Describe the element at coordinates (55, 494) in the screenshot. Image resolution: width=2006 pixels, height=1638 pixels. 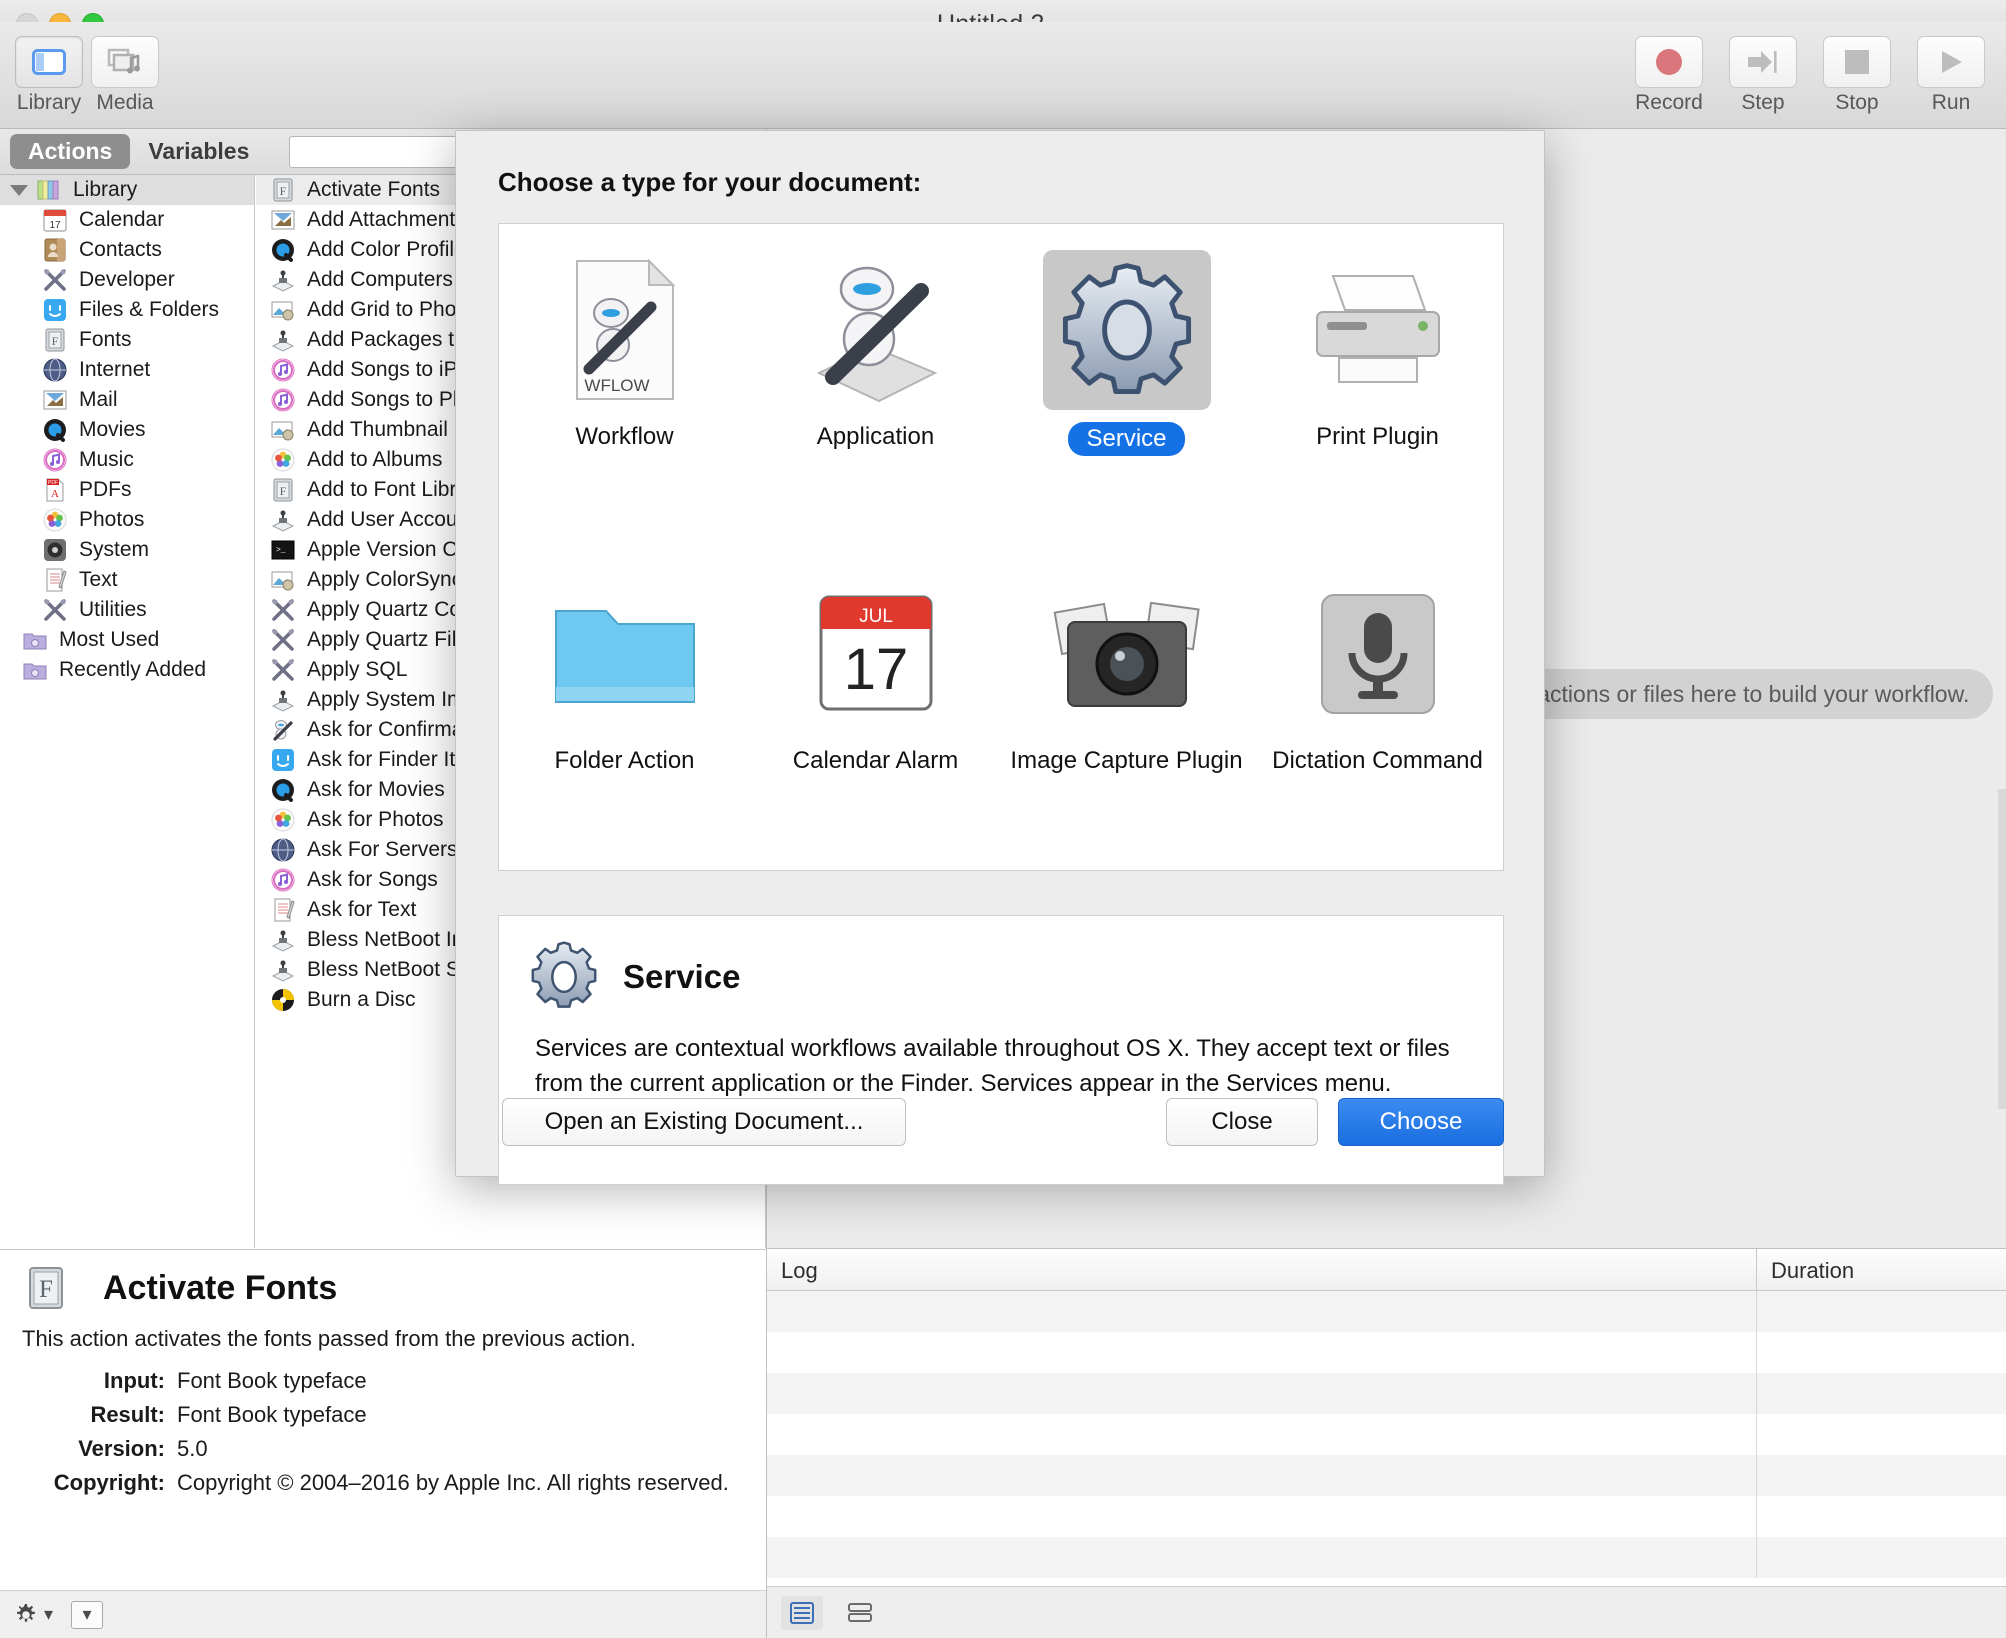
I see `svg-text: A` at that location.